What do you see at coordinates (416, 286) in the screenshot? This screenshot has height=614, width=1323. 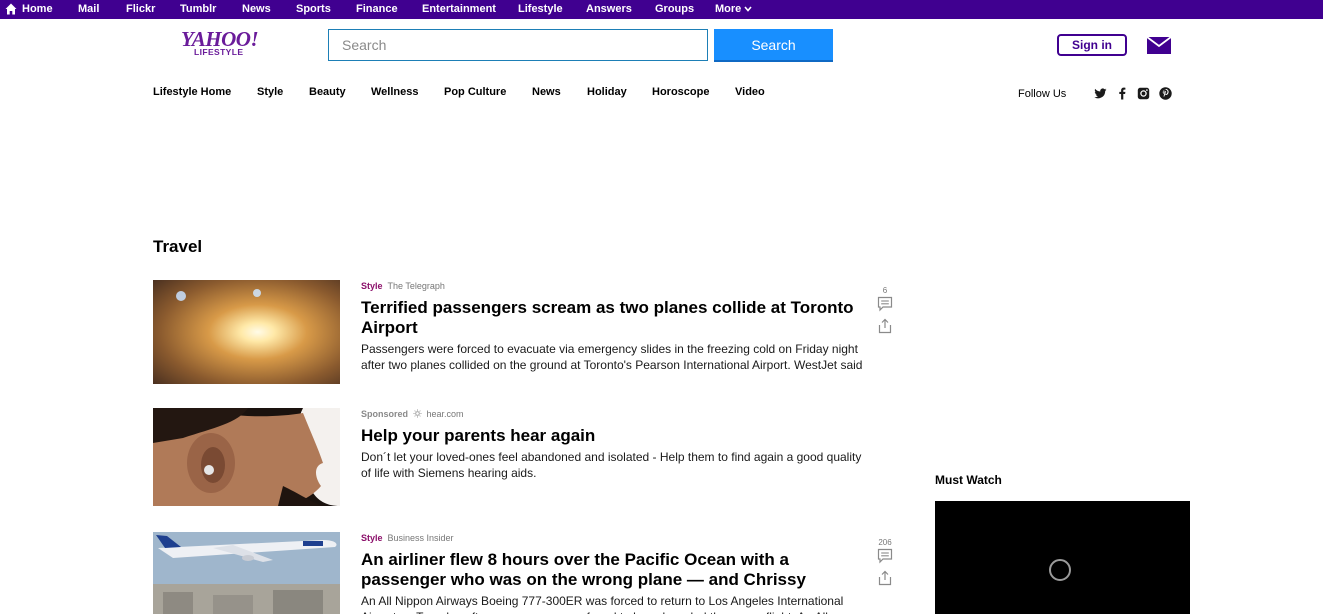 I see `source-label: The Telegraph` at bounding box center [416, 286].